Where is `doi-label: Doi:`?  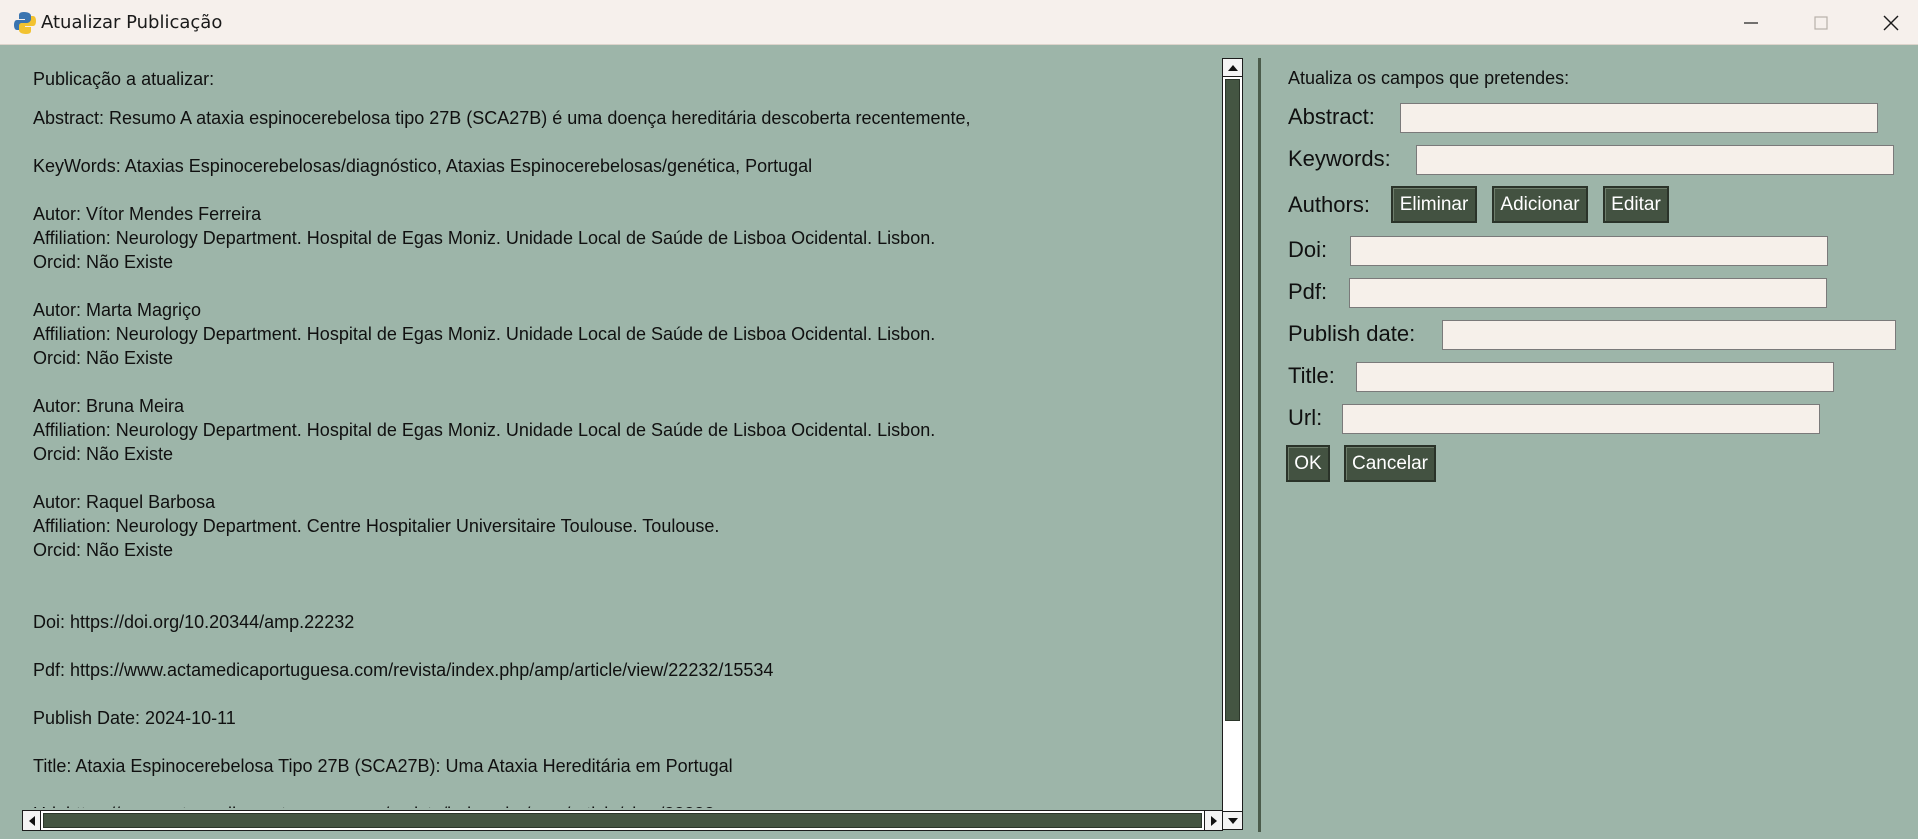 doi-label: Doi: is located at coordinates (1308, 249).